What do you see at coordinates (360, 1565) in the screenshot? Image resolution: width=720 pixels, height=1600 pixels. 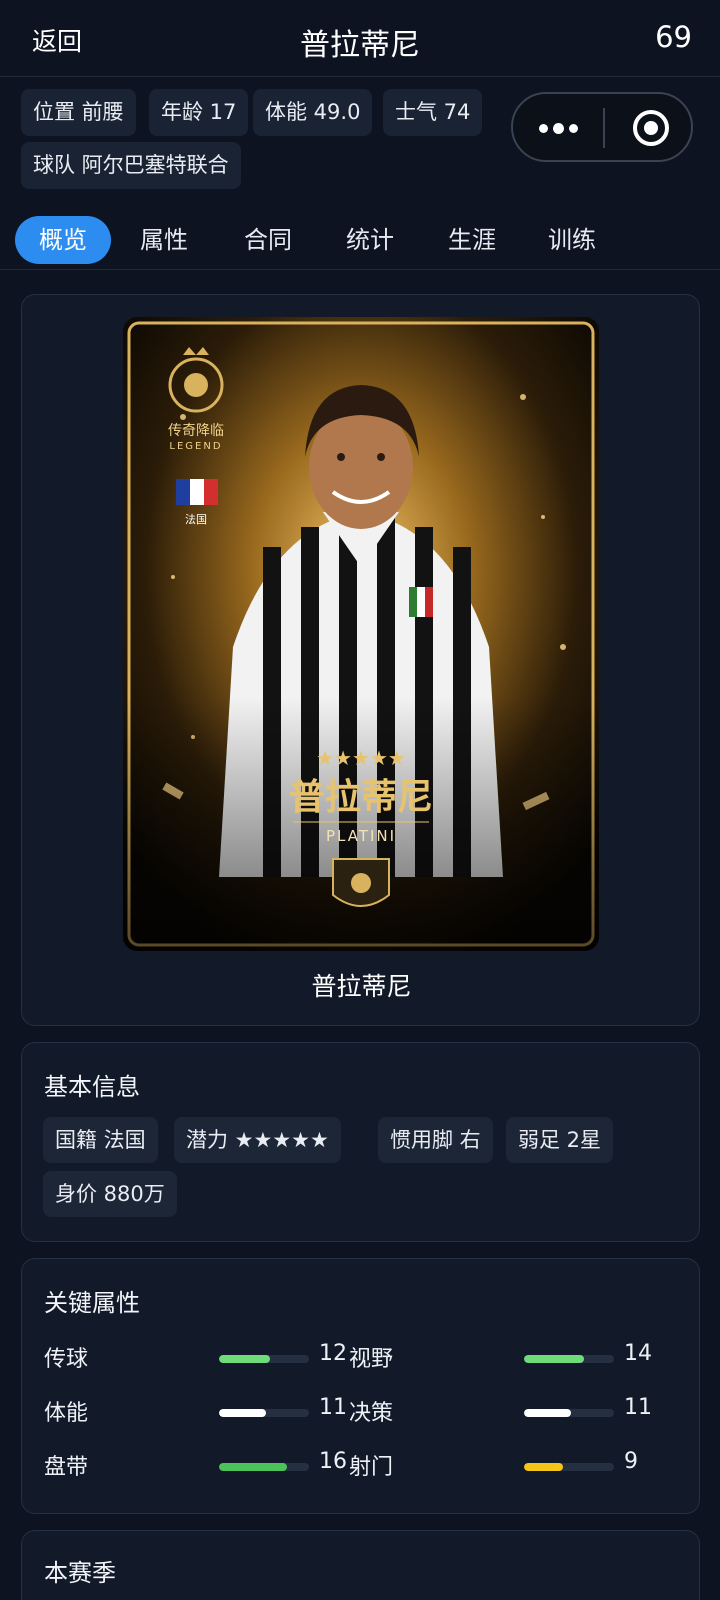 I see `season-section: 本赛季` at bounding box center [360, 1565].